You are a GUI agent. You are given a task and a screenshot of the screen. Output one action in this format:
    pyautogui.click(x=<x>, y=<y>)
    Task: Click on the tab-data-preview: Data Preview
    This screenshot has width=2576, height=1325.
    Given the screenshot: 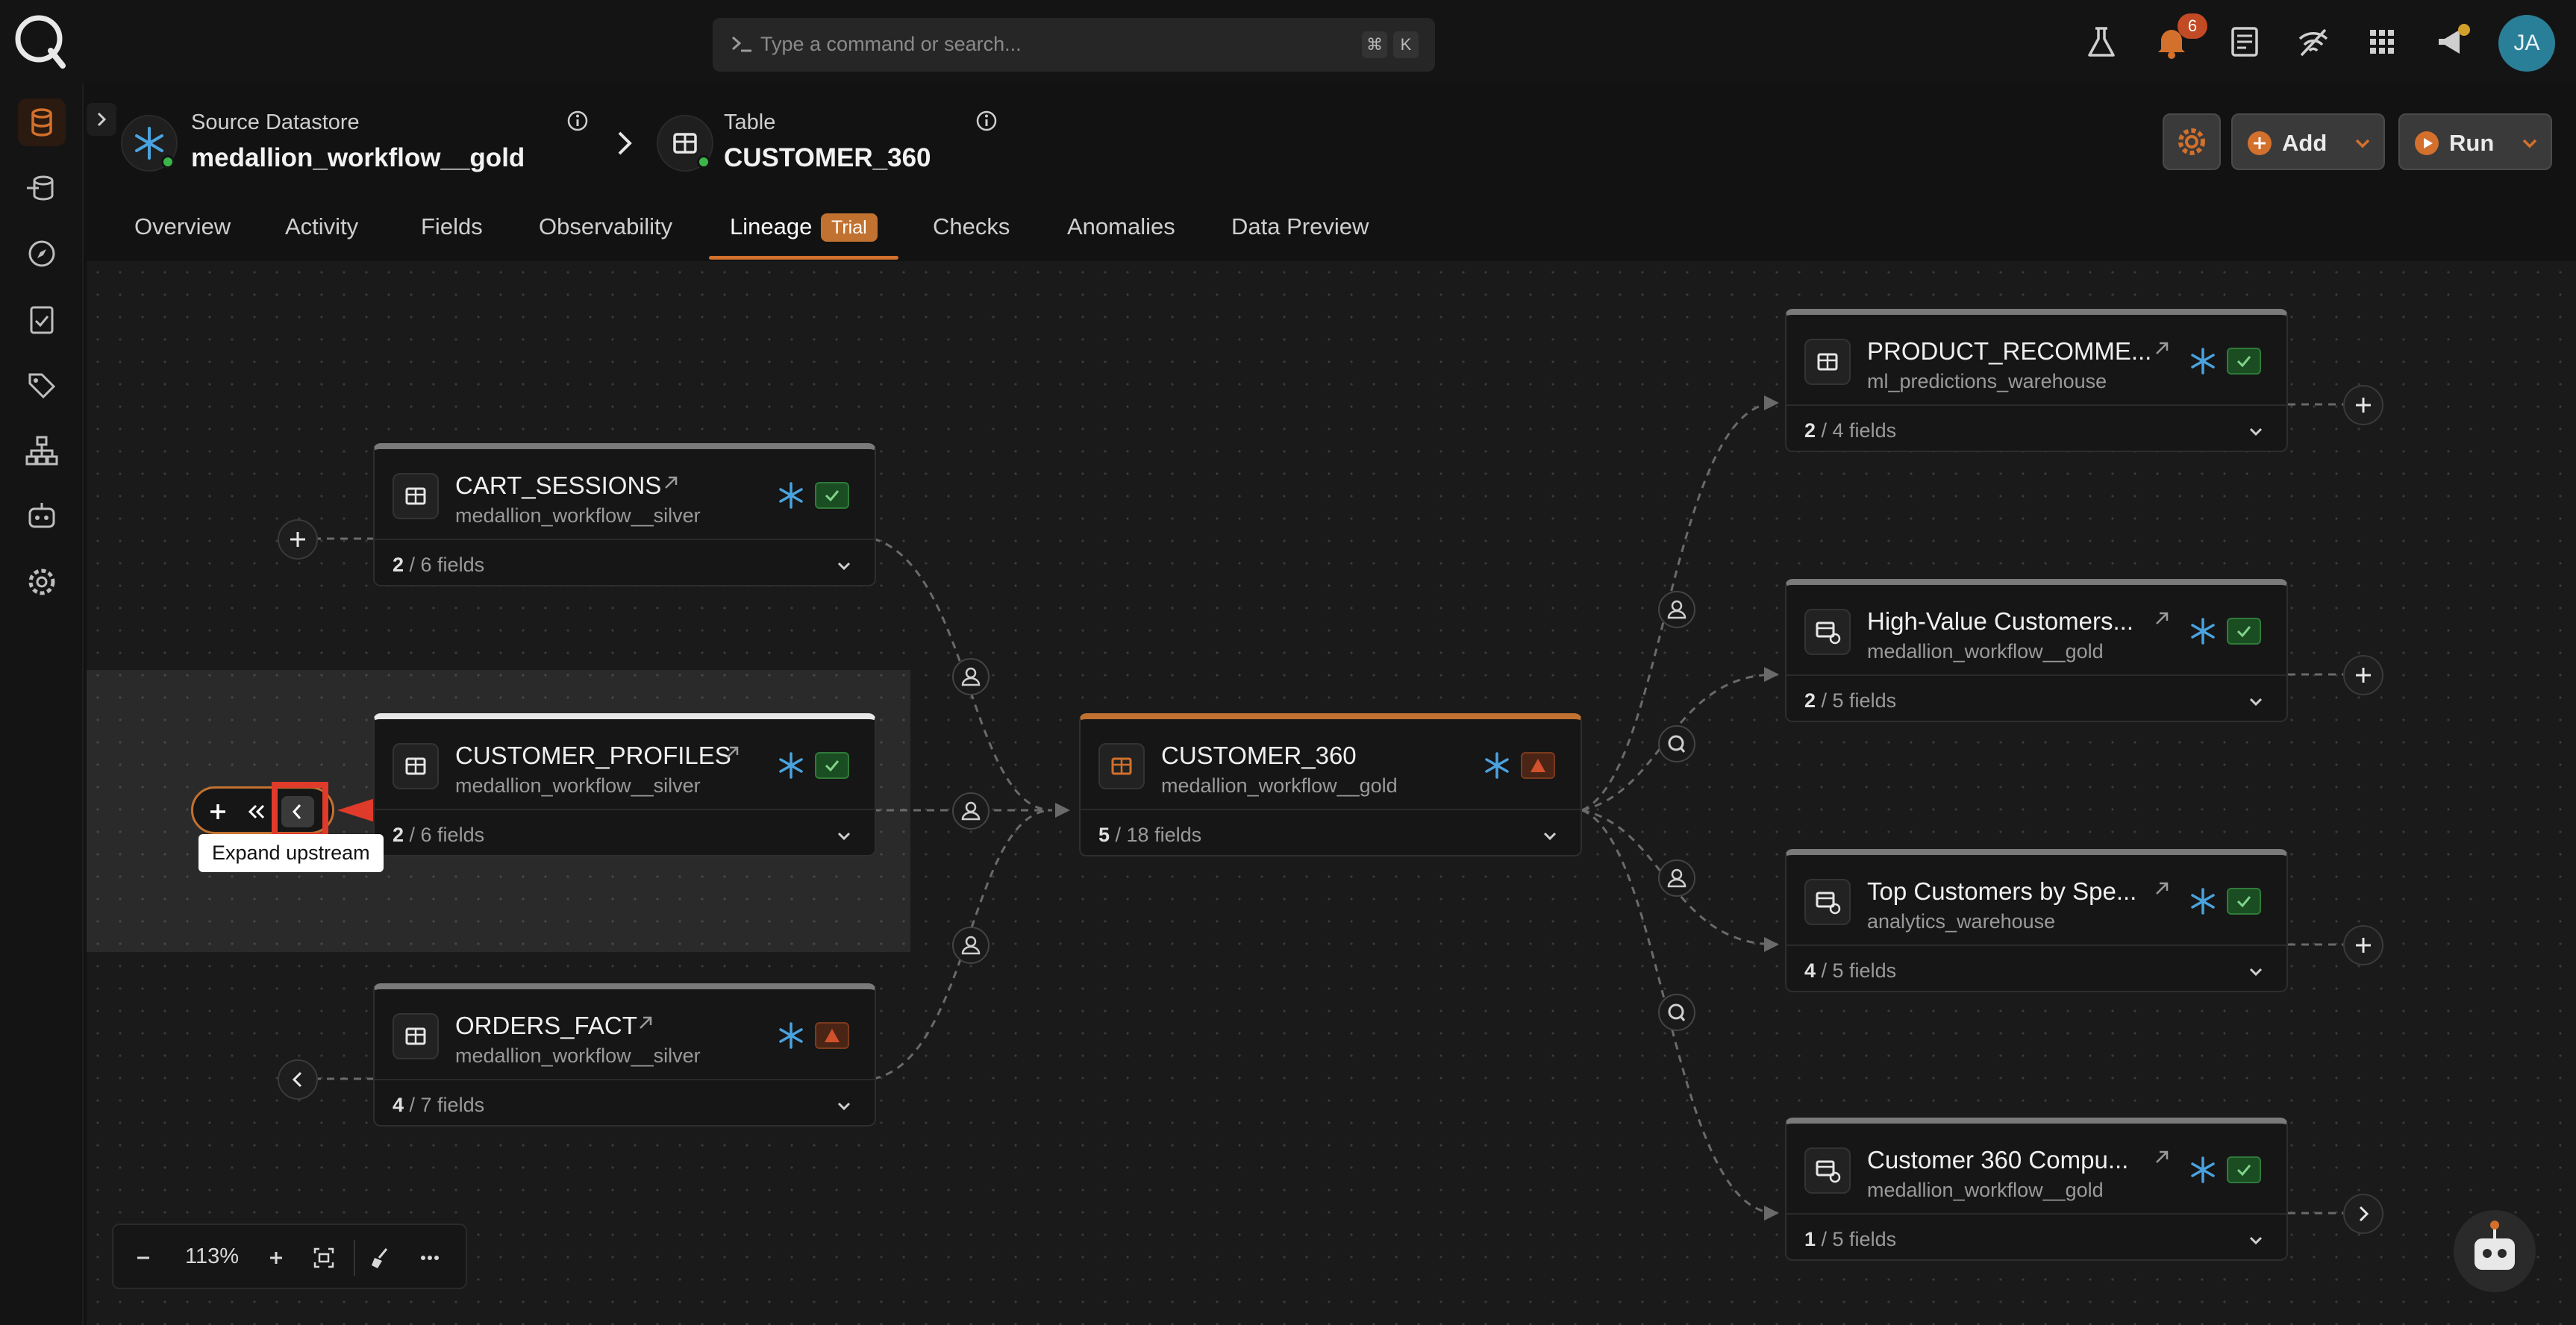 What is the action you would take?
    pyautogui.click(x=1300, y=226)
    